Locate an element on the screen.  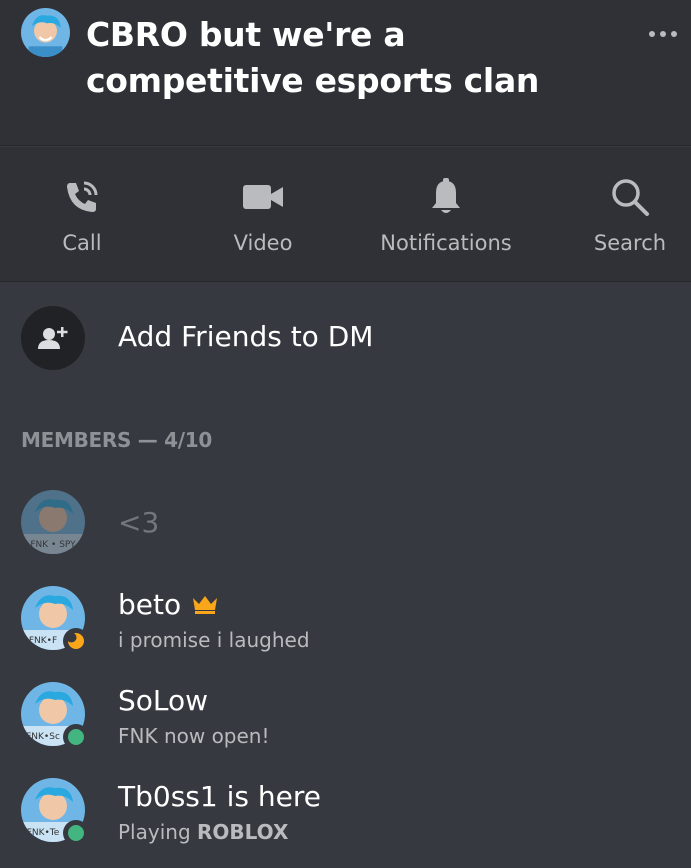
notifications-button: Notifications is located at coordinates (446, 214).